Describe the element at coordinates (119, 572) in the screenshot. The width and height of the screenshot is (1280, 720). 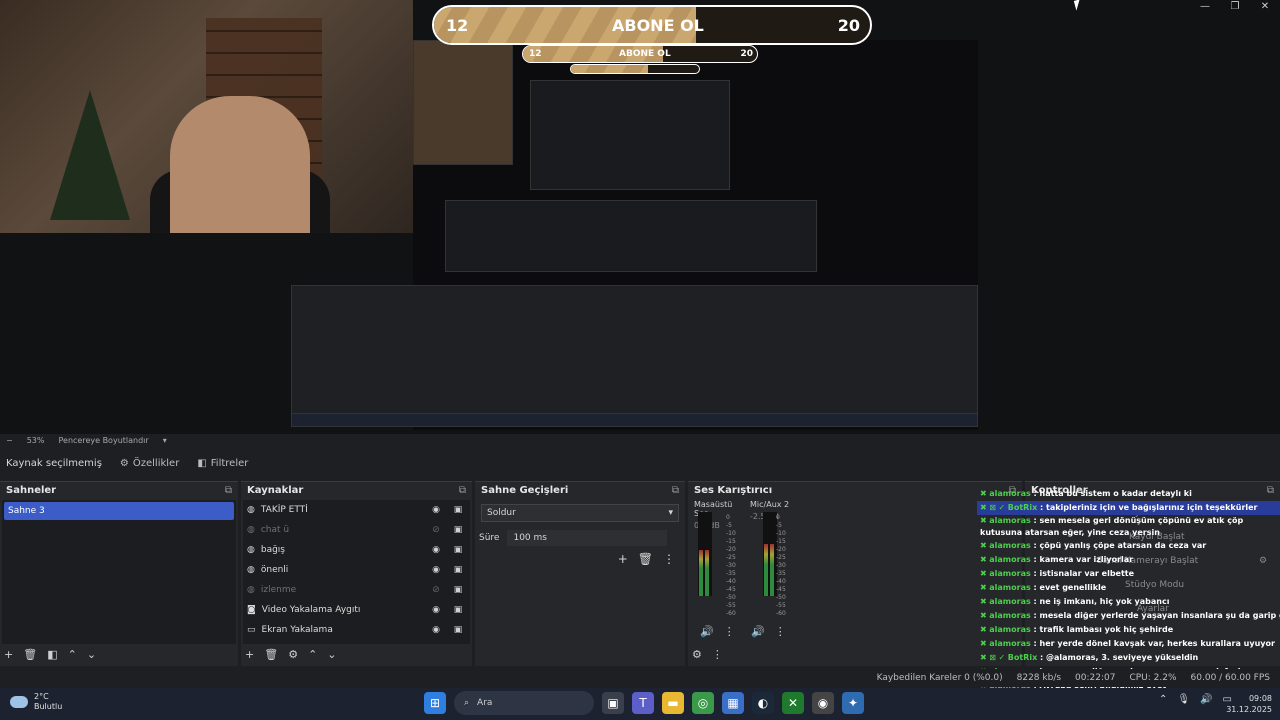
I see `scenes-list: Sahne 3` at that location.